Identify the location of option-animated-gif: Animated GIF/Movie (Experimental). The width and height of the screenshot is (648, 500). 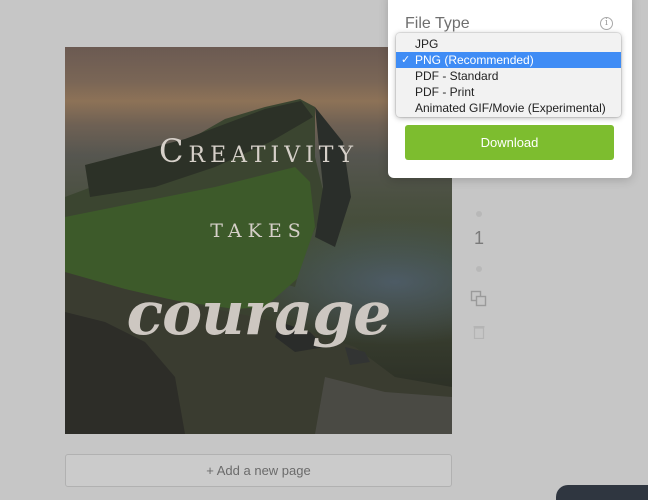
(508, 108).